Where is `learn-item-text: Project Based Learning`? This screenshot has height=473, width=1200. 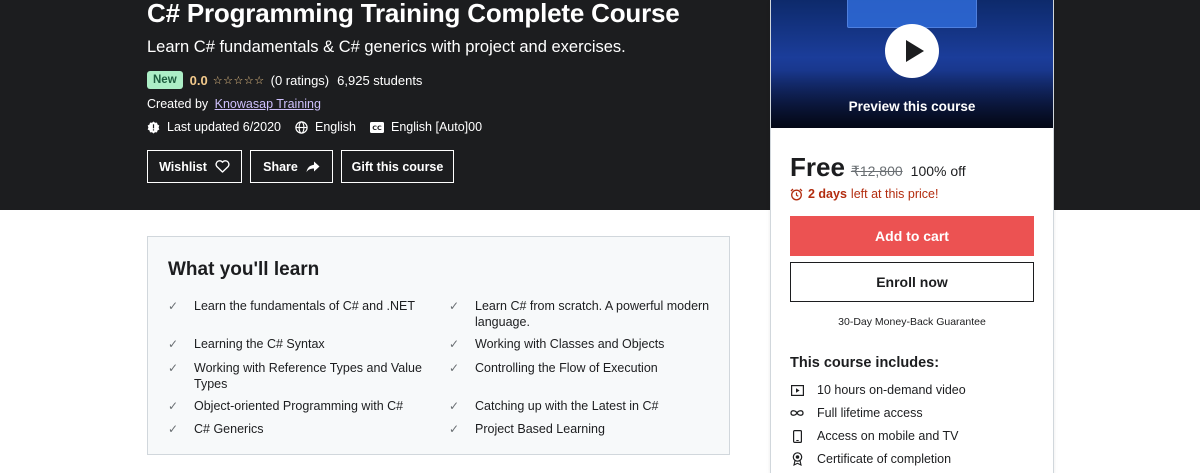 learn-item-text: Project Based Learning is located at coordinates (540, 429).